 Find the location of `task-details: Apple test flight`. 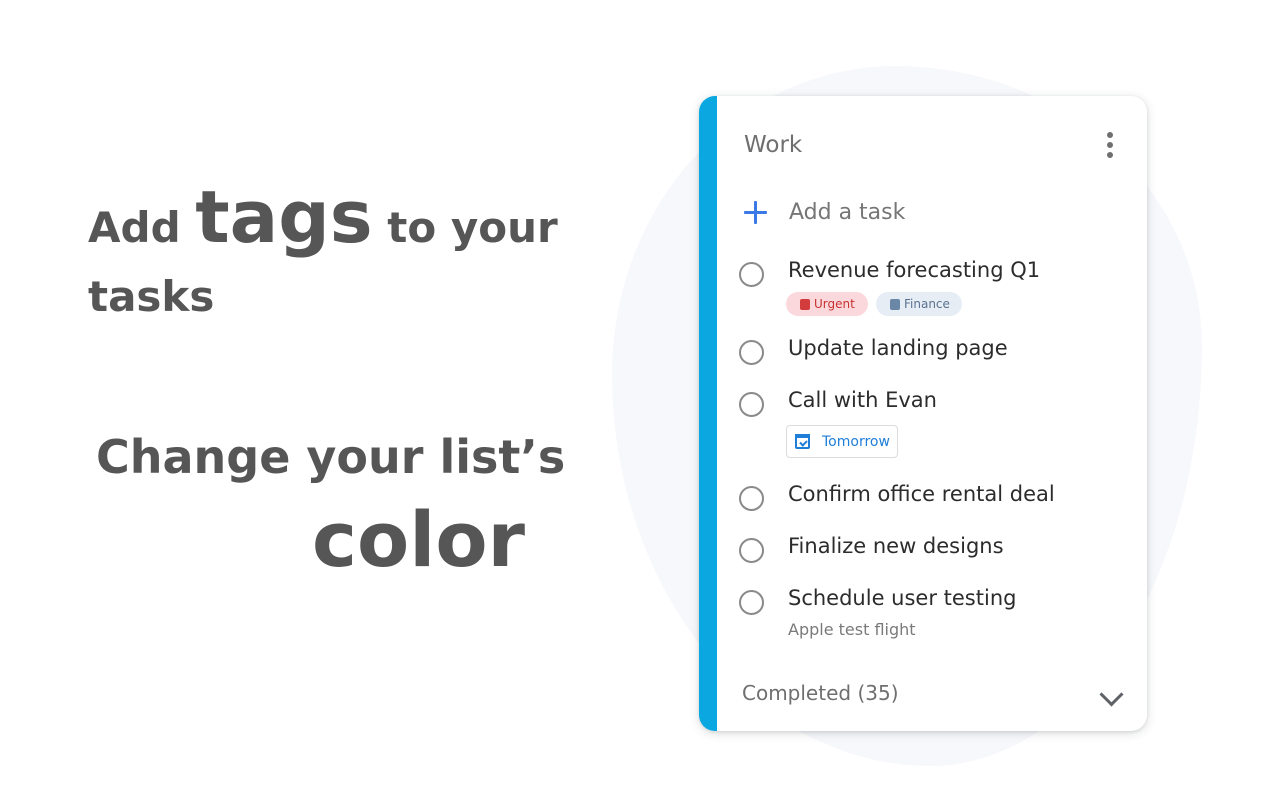

task-details: Apple test flight is located at coordinates (852, 629).